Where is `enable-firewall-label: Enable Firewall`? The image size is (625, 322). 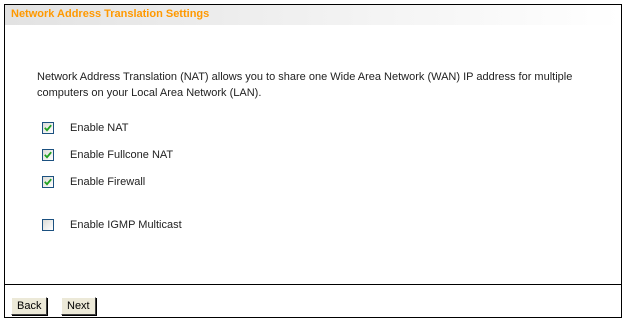 enable-firewall-label: Enable Firewall is located at coordinates (108, 182).